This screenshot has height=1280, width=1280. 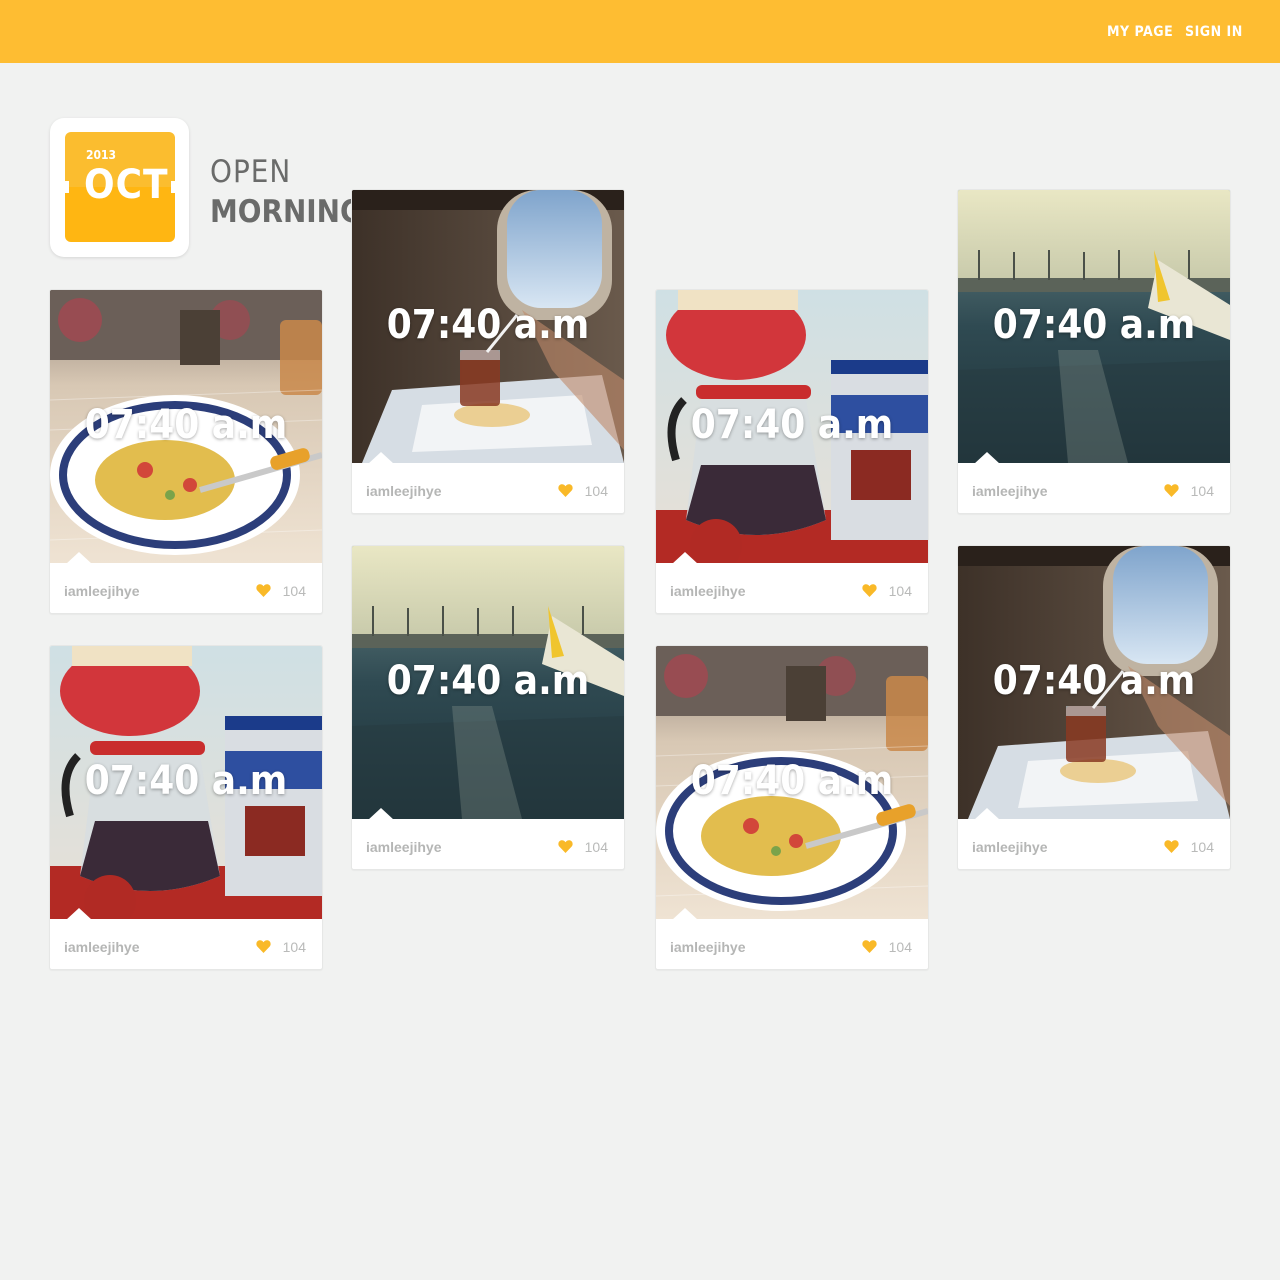 I want to click on calendar-logo: 2013 OCT, so click(x=119, y=187).